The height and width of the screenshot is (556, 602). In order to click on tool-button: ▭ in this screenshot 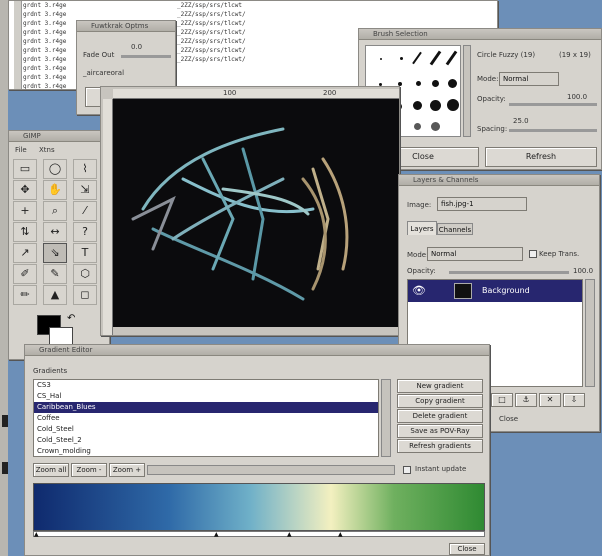, I will do `click(25, 169)`.